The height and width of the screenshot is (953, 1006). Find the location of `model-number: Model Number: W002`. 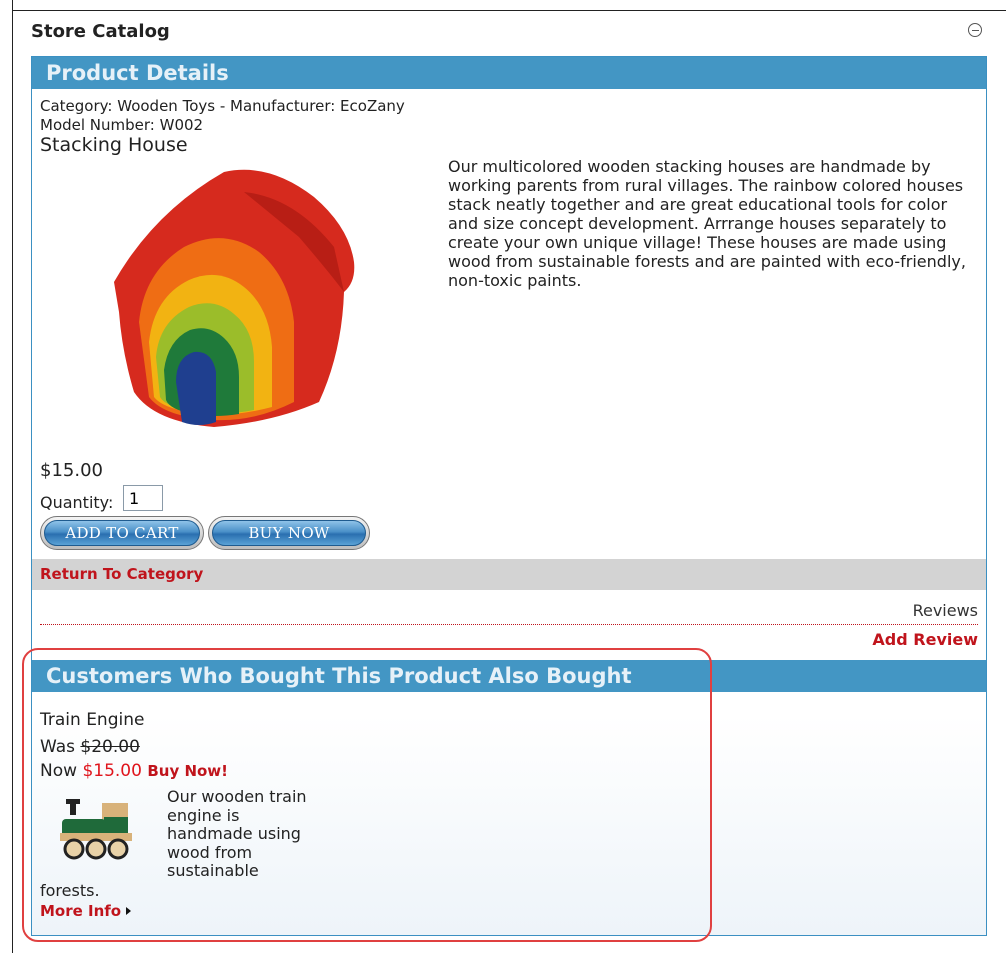

model-number: Model Number: W002 is located at coordinates (122, 125).